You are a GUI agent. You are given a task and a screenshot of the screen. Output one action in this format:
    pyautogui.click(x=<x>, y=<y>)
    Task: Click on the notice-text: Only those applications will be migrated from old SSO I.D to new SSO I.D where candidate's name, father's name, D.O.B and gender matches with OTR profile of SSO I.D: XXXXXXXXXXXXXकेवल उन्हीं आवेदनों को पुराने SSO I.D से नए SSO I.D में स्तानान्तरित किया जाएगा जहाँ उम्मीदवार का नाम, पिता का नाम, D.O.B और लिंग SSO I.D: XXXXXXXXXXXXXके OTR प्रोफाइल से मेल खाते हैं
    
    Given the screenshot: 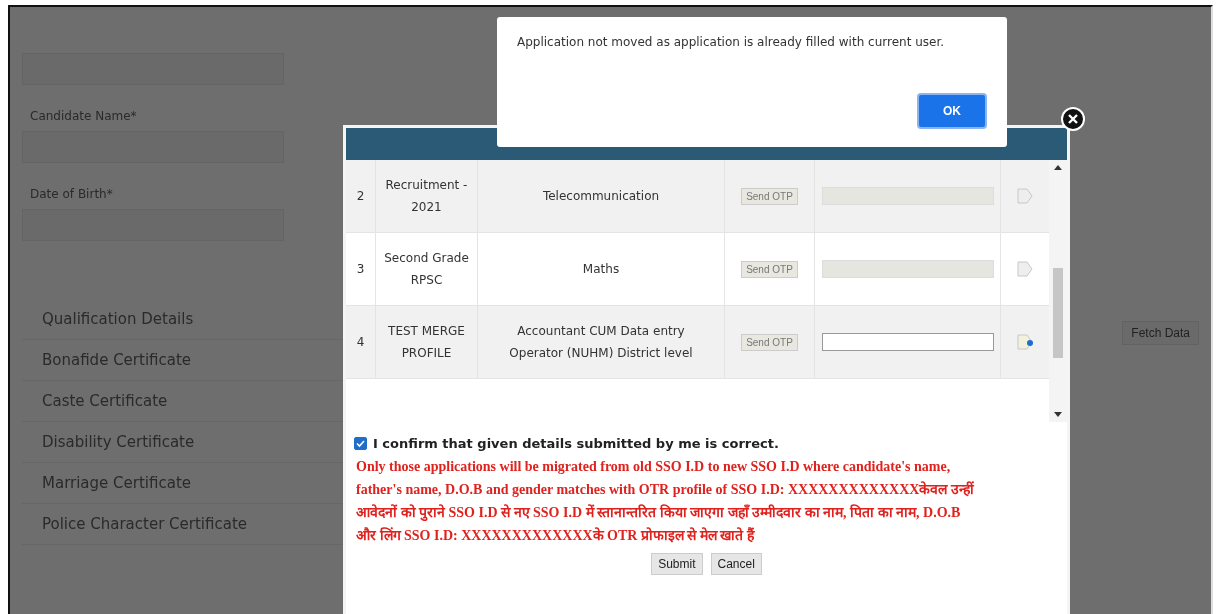 What is the action you would take?
    pyautogui.click(x=665, y=501)
    